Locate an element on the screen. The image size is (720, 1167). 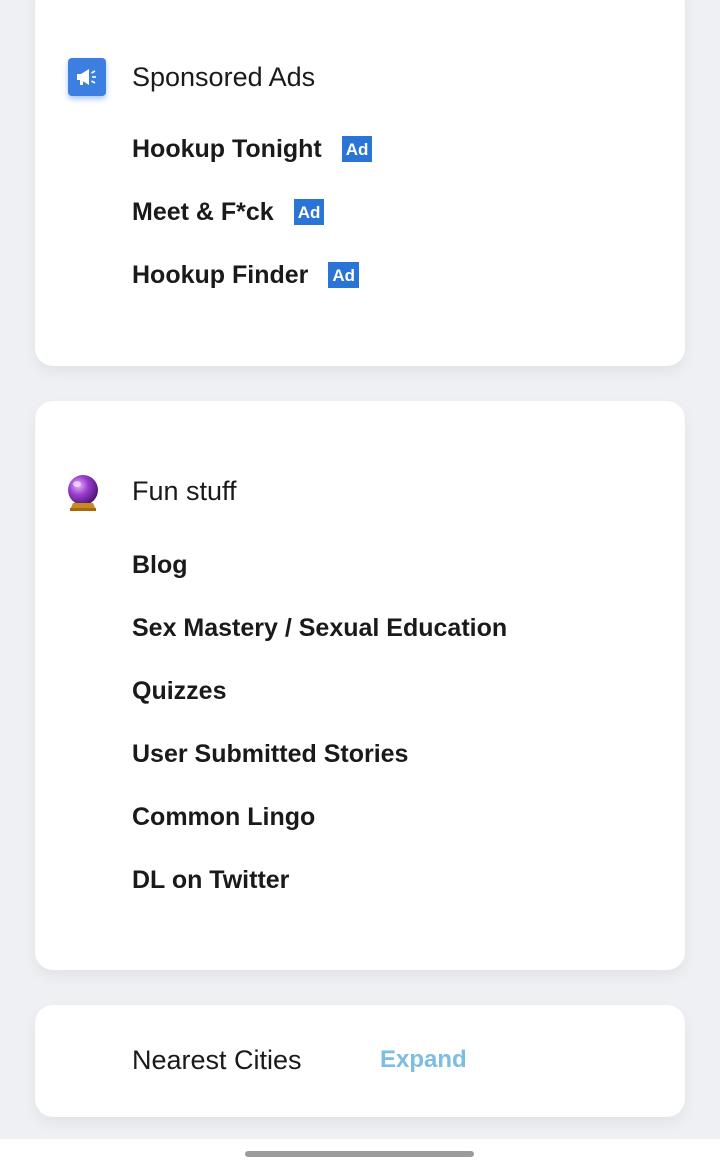
fun-link-dl-on-twitter: DL on Twitter is located at coordinates (210, 880).